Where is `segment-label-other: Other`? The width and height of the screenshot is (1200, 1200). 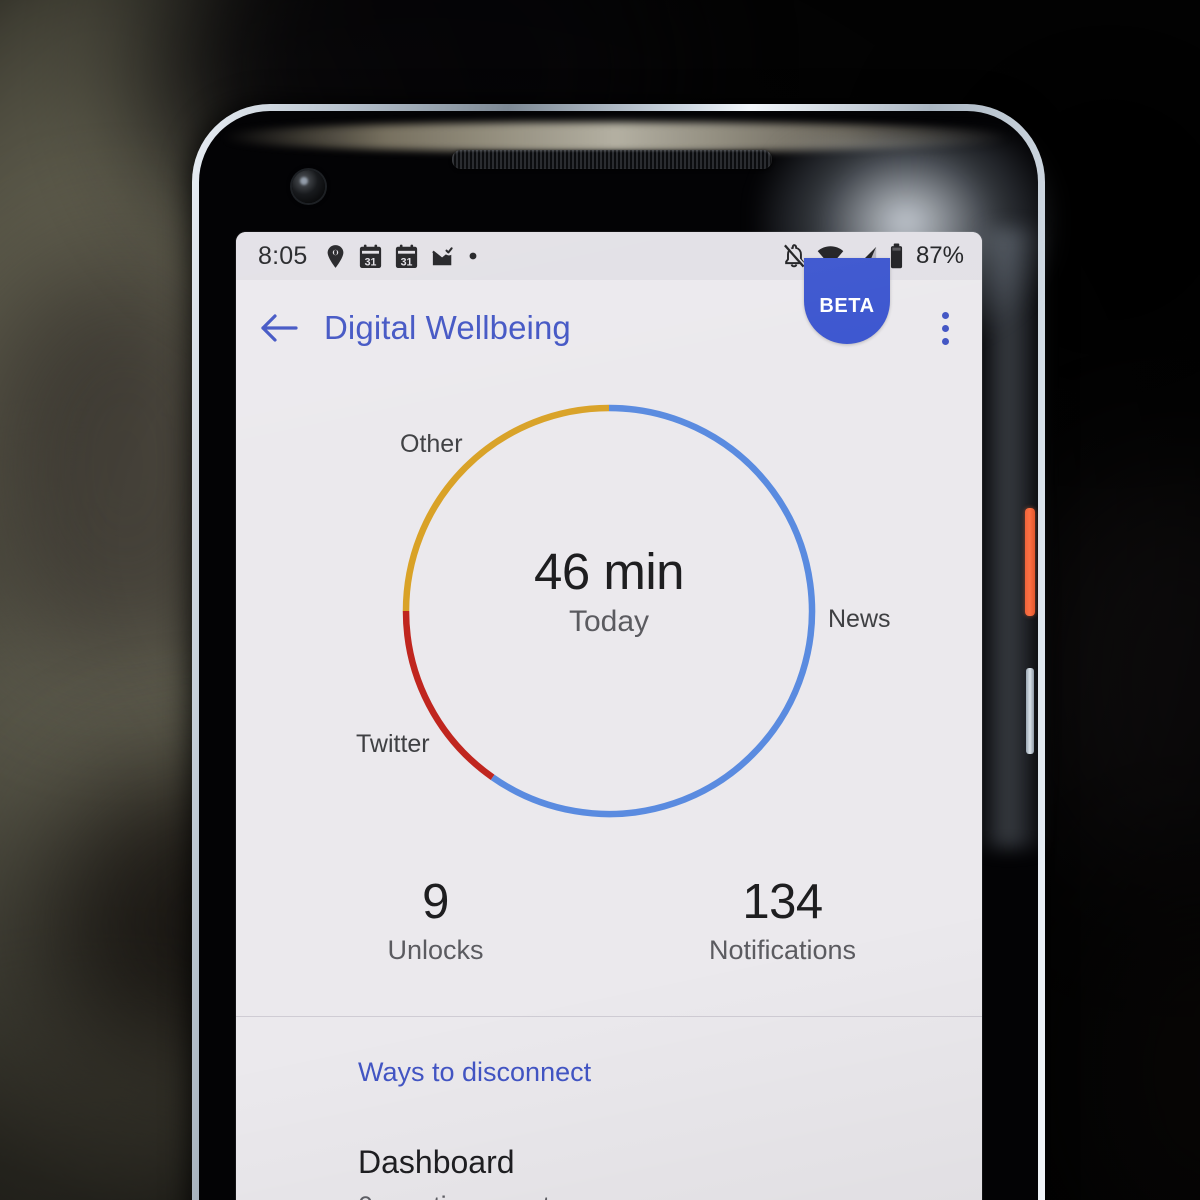
segment-label-other: Other is located at coordinates (431, 444).